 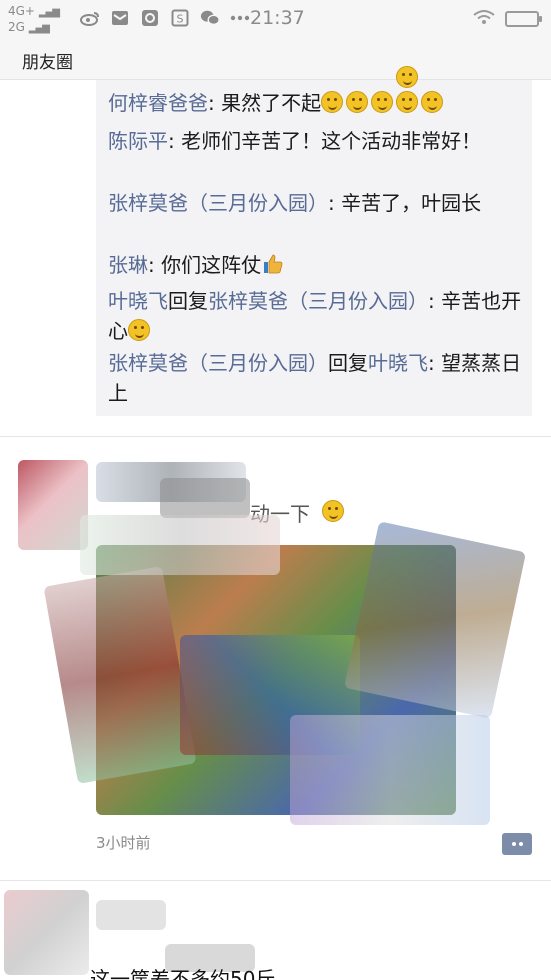 I want to click on emoji-icon, so click(x=407, y=77).